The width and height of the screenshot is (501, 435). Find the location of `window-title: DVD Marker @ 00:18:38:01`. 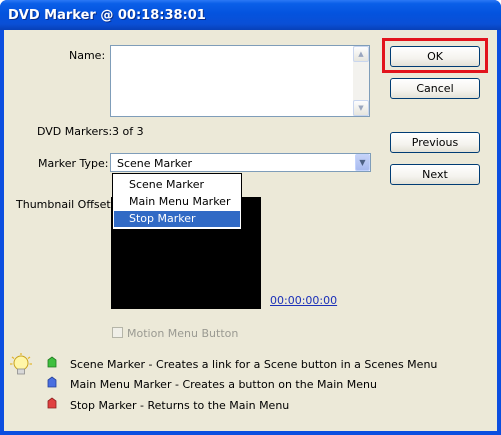

window-title: DVD Marker @ 00:18:38:01 is located at coordinates (107, 15).